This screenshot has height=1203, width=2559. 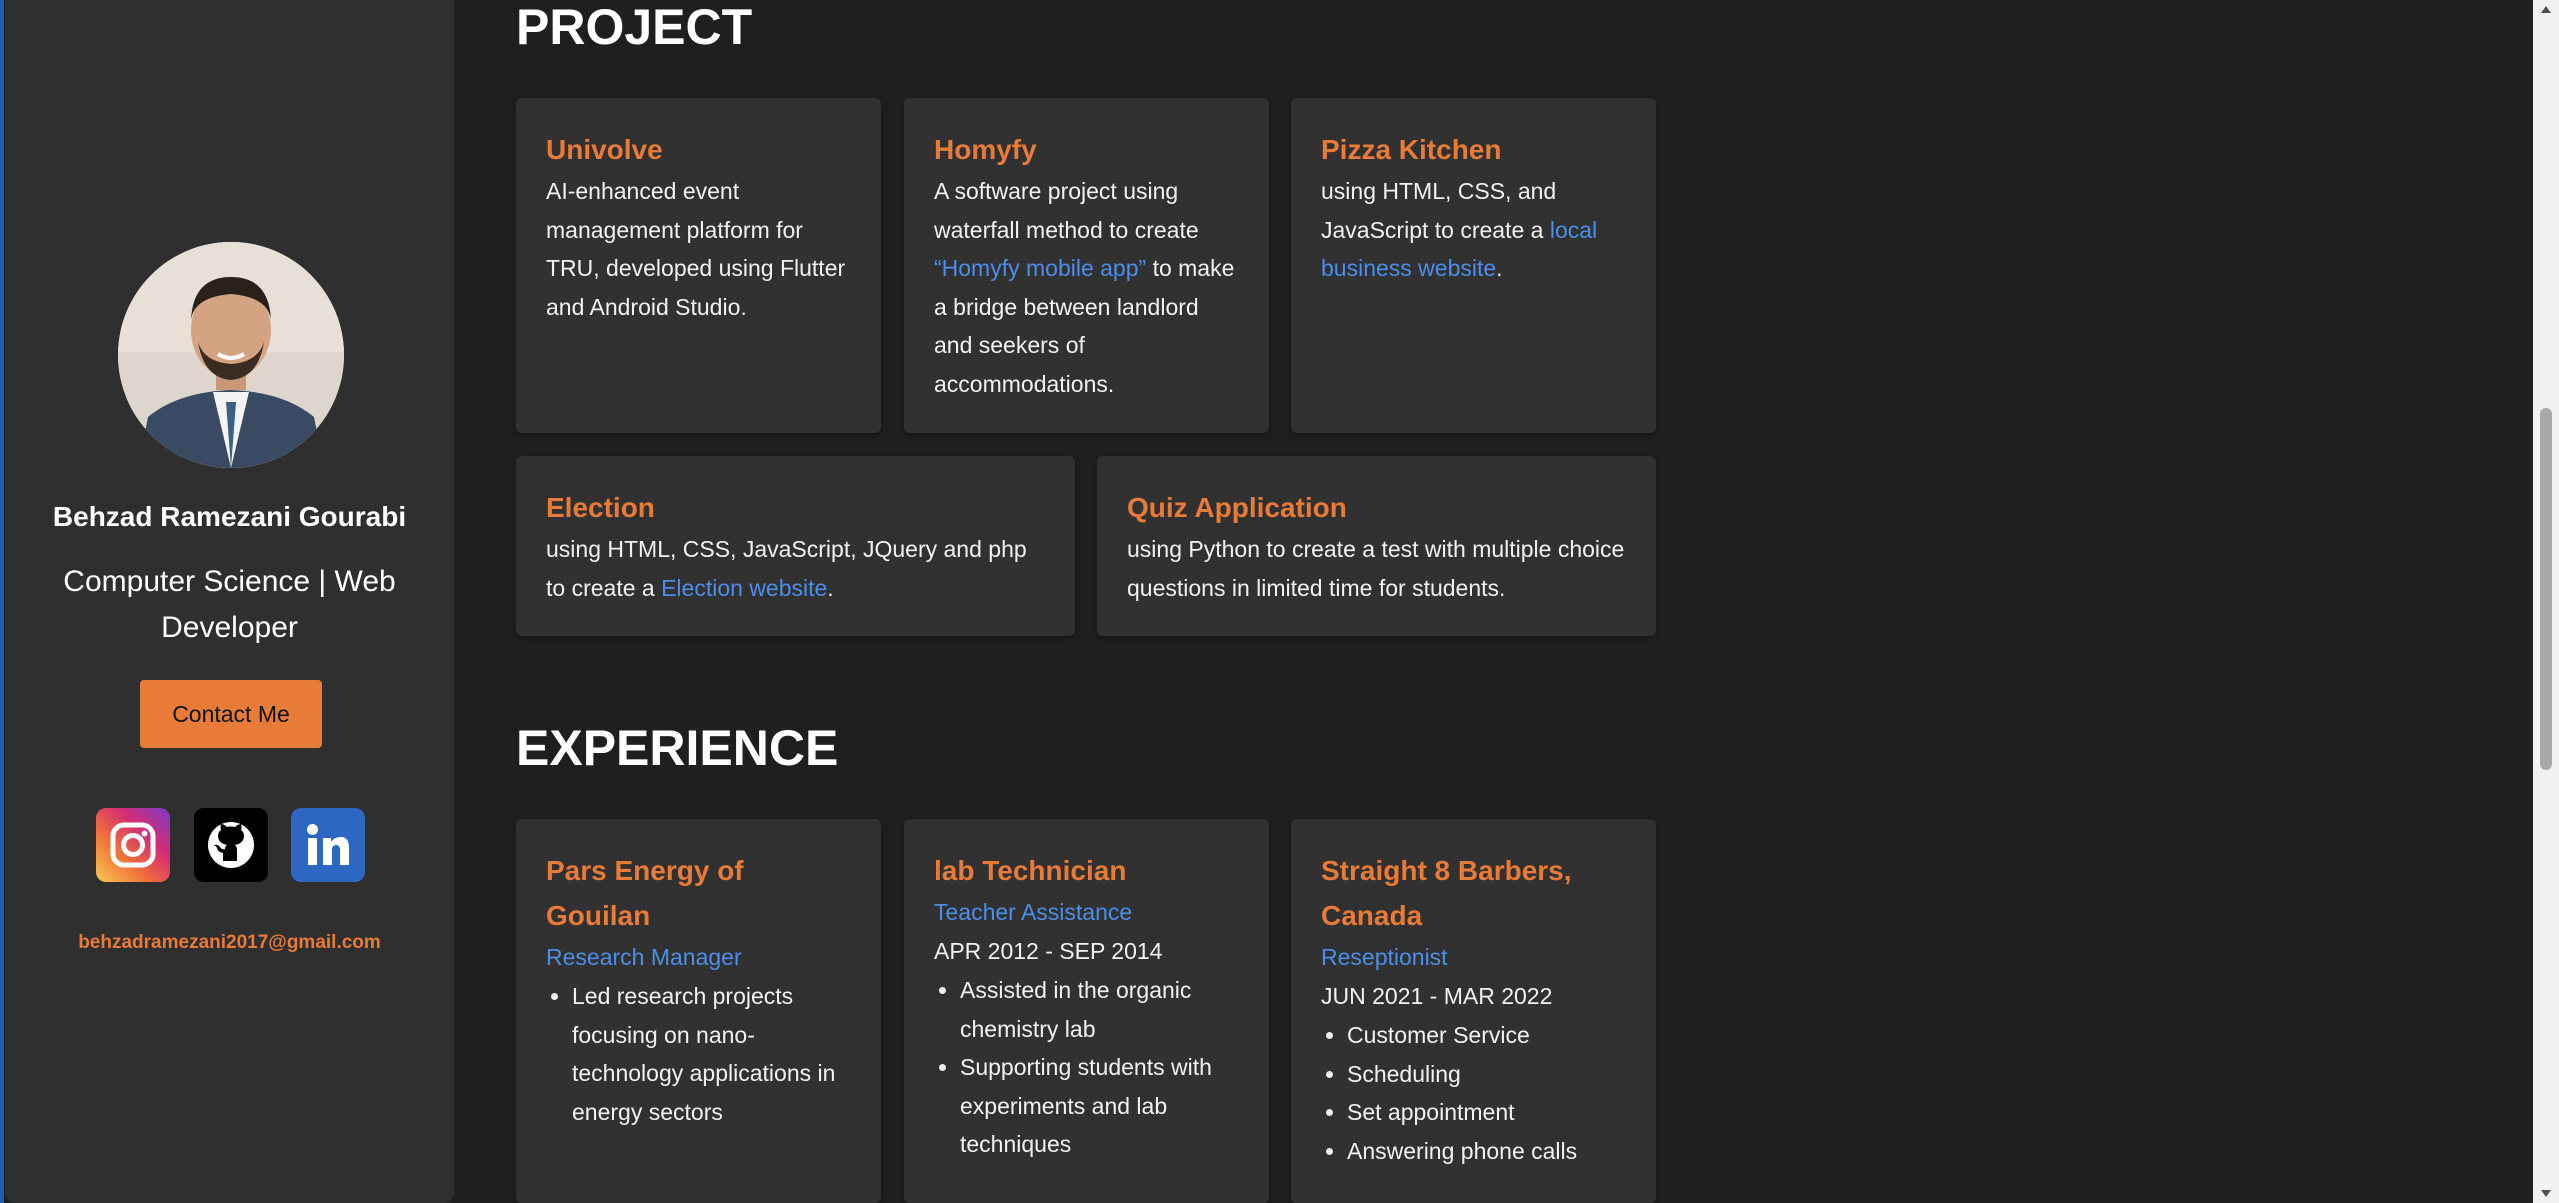 What do you see at coordinates (1486, 1151) in the screenshot?
I see `duty-item: Answering phone calls` at bounding box center [1486, 1151].